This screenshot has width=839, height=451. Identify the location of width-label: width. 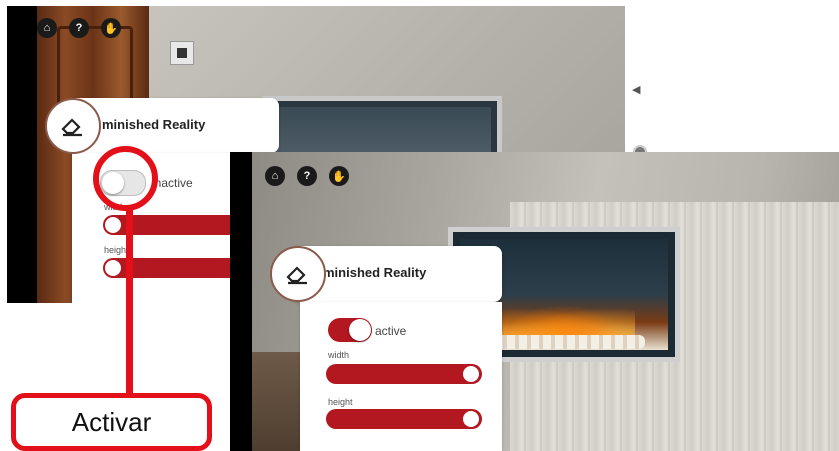
(339, 355).